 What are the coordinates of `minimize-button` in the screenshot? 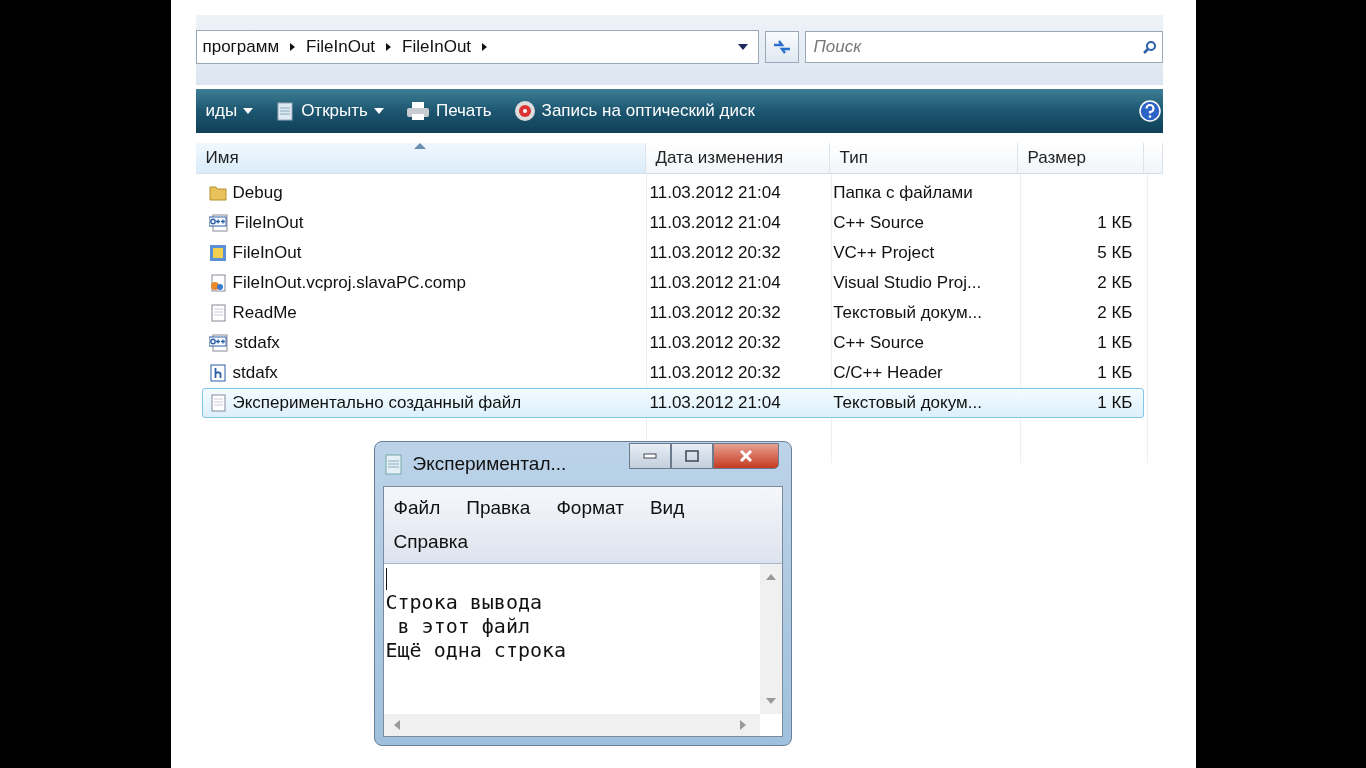 It's located at (649, 456).